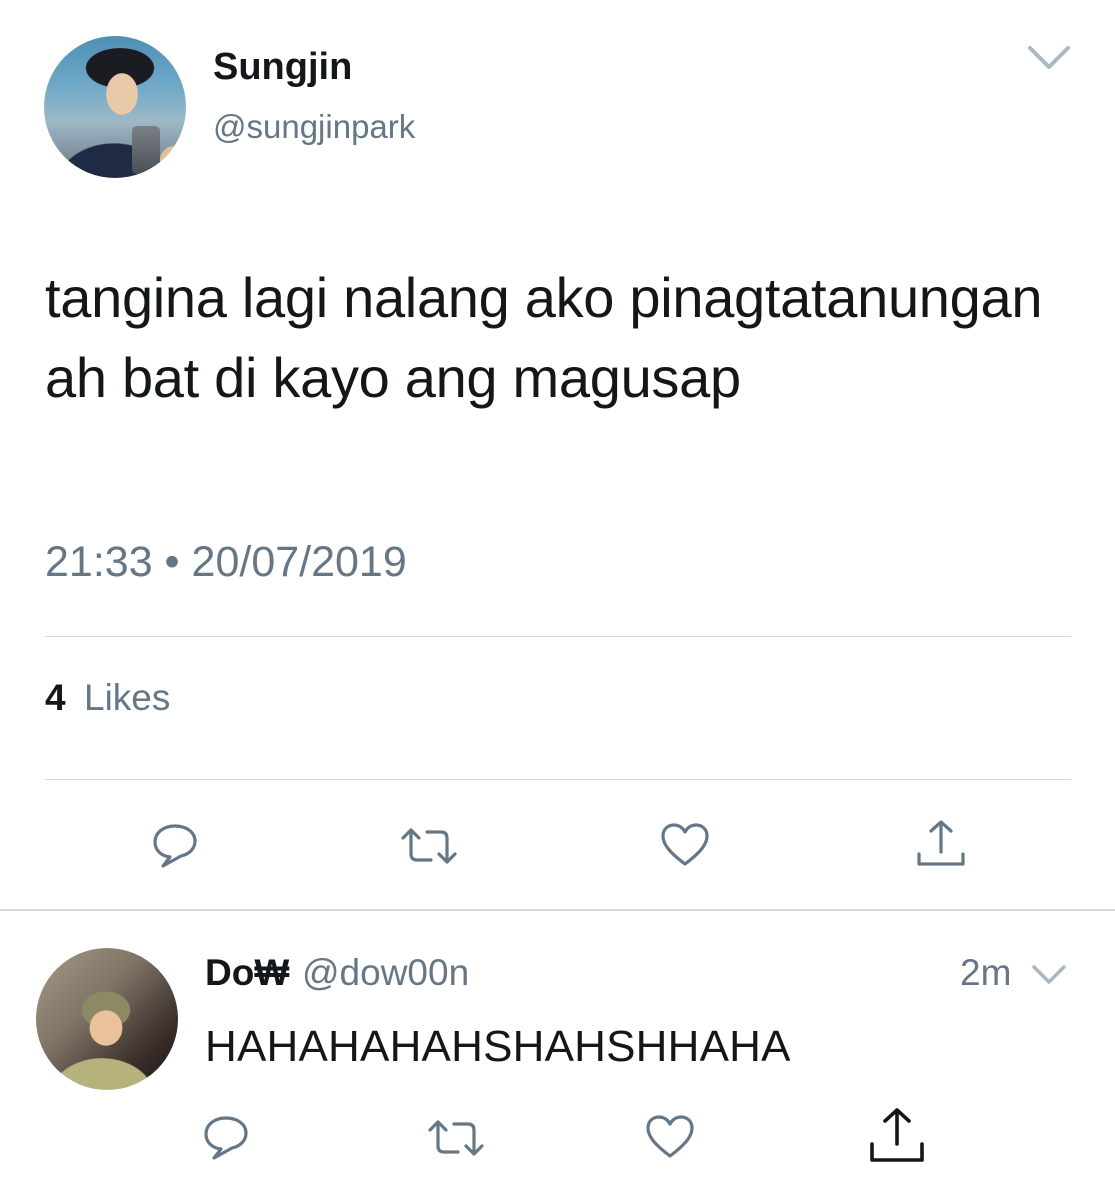 The image size is (1115, 1200). Describe the element at coordinates (226, 562) in the screenshot. I see `tweet-timestamp: 21:33 • 20/07/2019` at that location.